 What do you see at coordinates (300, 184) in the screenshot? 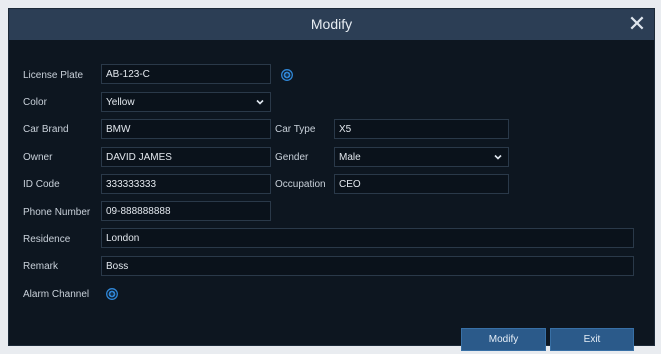
I see `occupation-label: Occupation` at bounding box center [300, 184].